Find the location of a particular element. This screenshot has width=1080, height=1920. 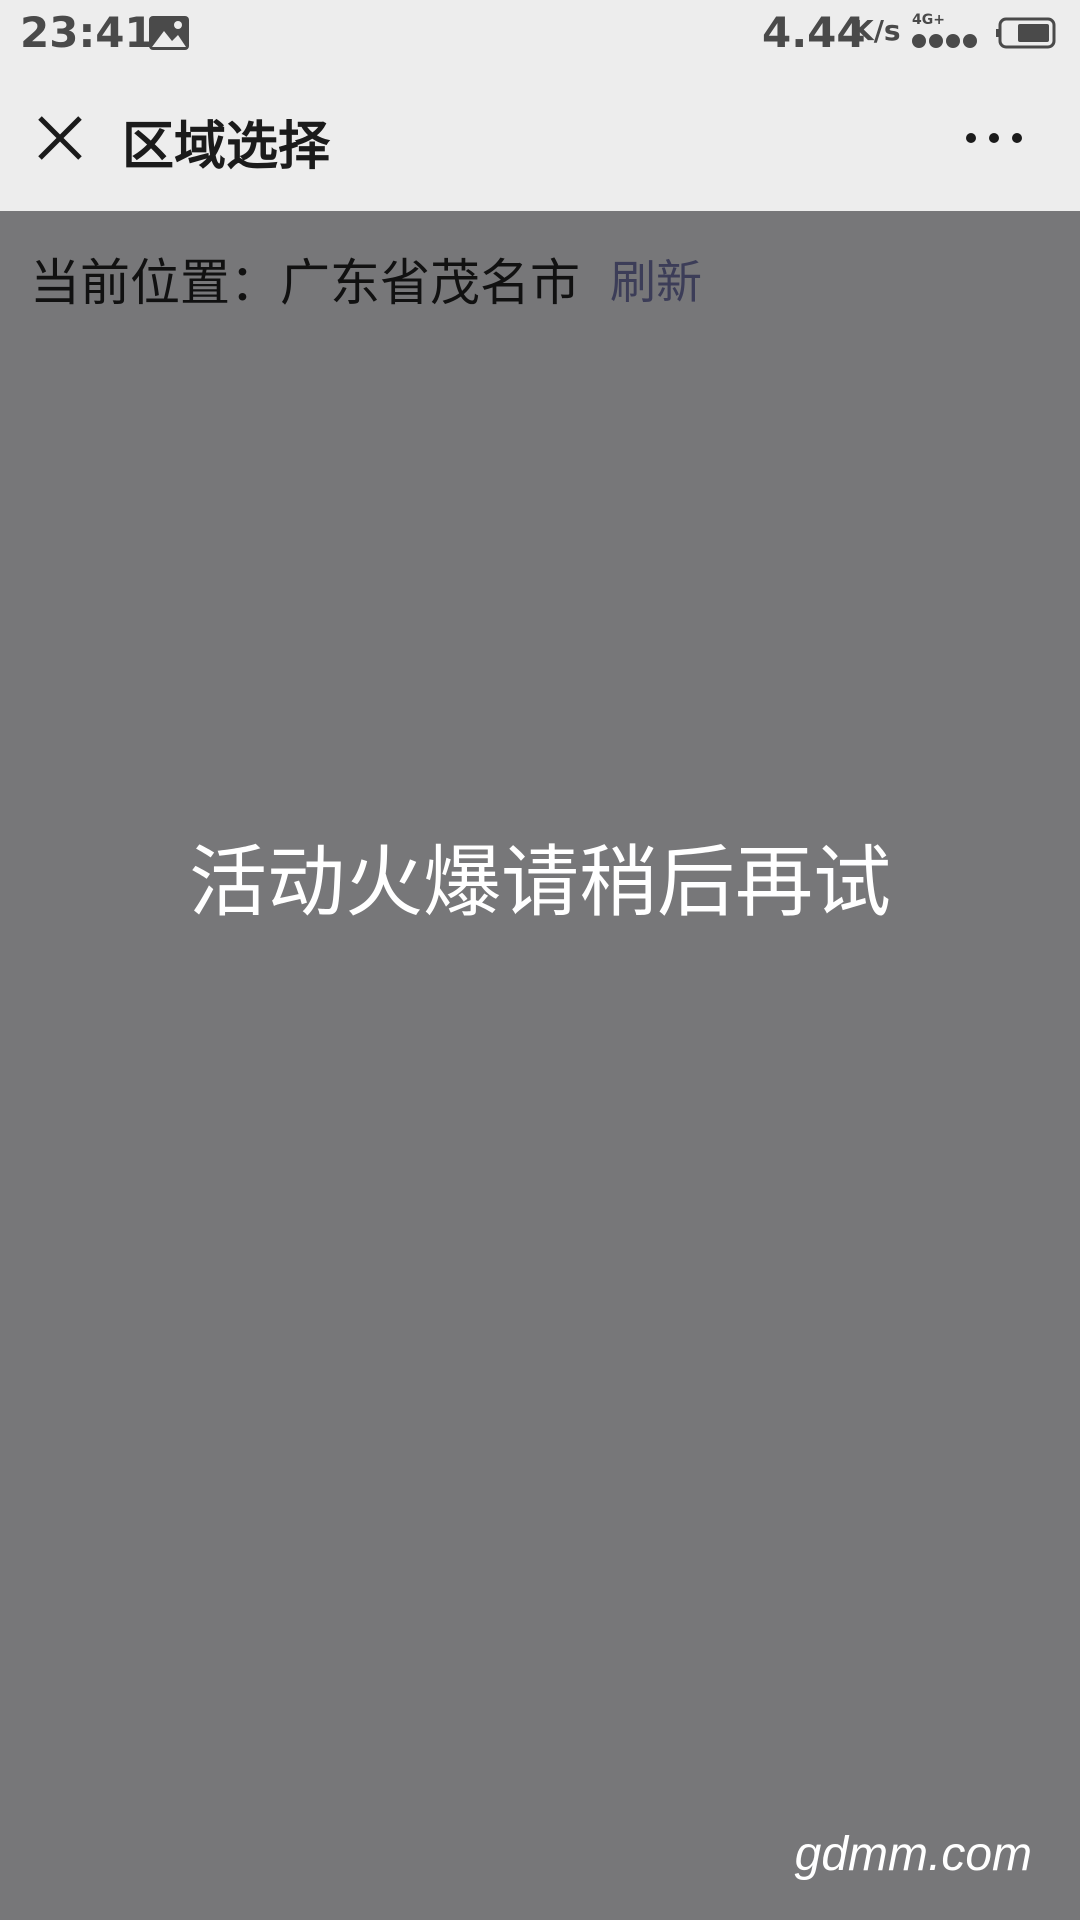

location-row: 当前位置： 广东省茂名市 刷新 is located at coordinates (366, 279).